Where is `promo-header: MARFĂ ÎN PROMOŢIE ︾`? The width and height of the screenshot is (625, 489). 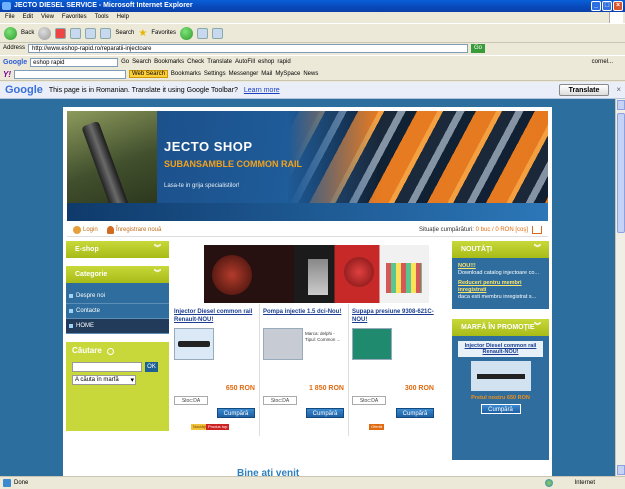 promo-header: MARFĂ ÎN PROMOŢIE ︾ is located at coordinates (500, 327).